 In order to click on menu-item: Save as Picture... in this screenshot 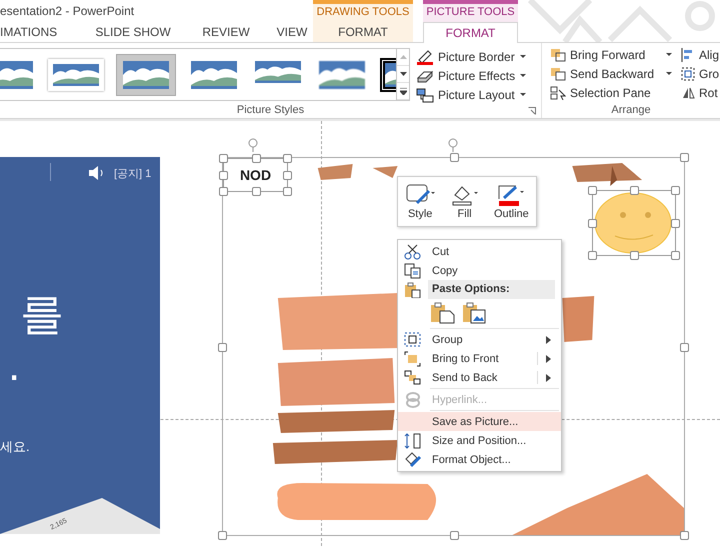, I will do `click(479, 421)`.